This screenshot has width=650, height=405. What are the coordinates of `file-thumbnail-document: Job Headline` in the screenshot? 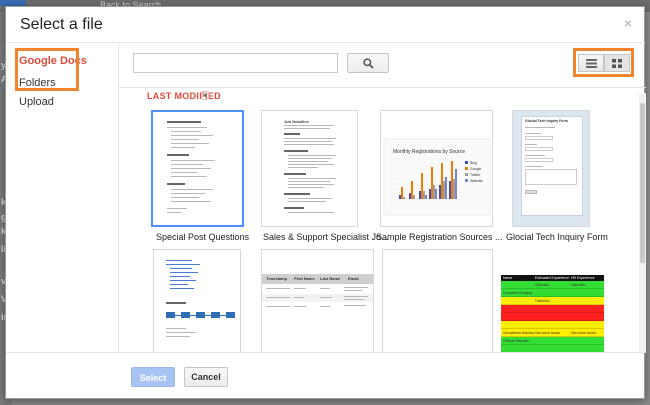 It's located at (309, 168).